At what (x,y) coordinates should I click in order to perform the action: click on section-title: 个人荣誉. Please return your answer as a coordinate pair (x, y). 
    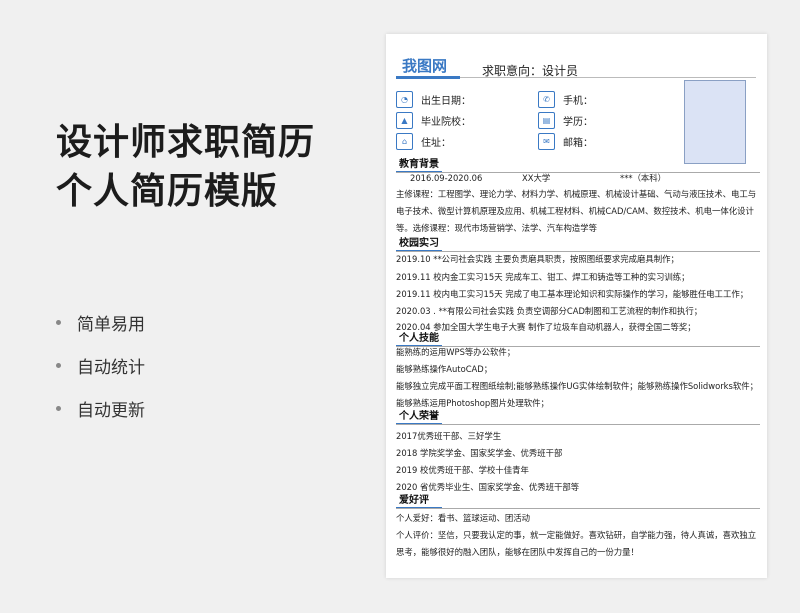
    Looking at the image, I should click on (419, 416).